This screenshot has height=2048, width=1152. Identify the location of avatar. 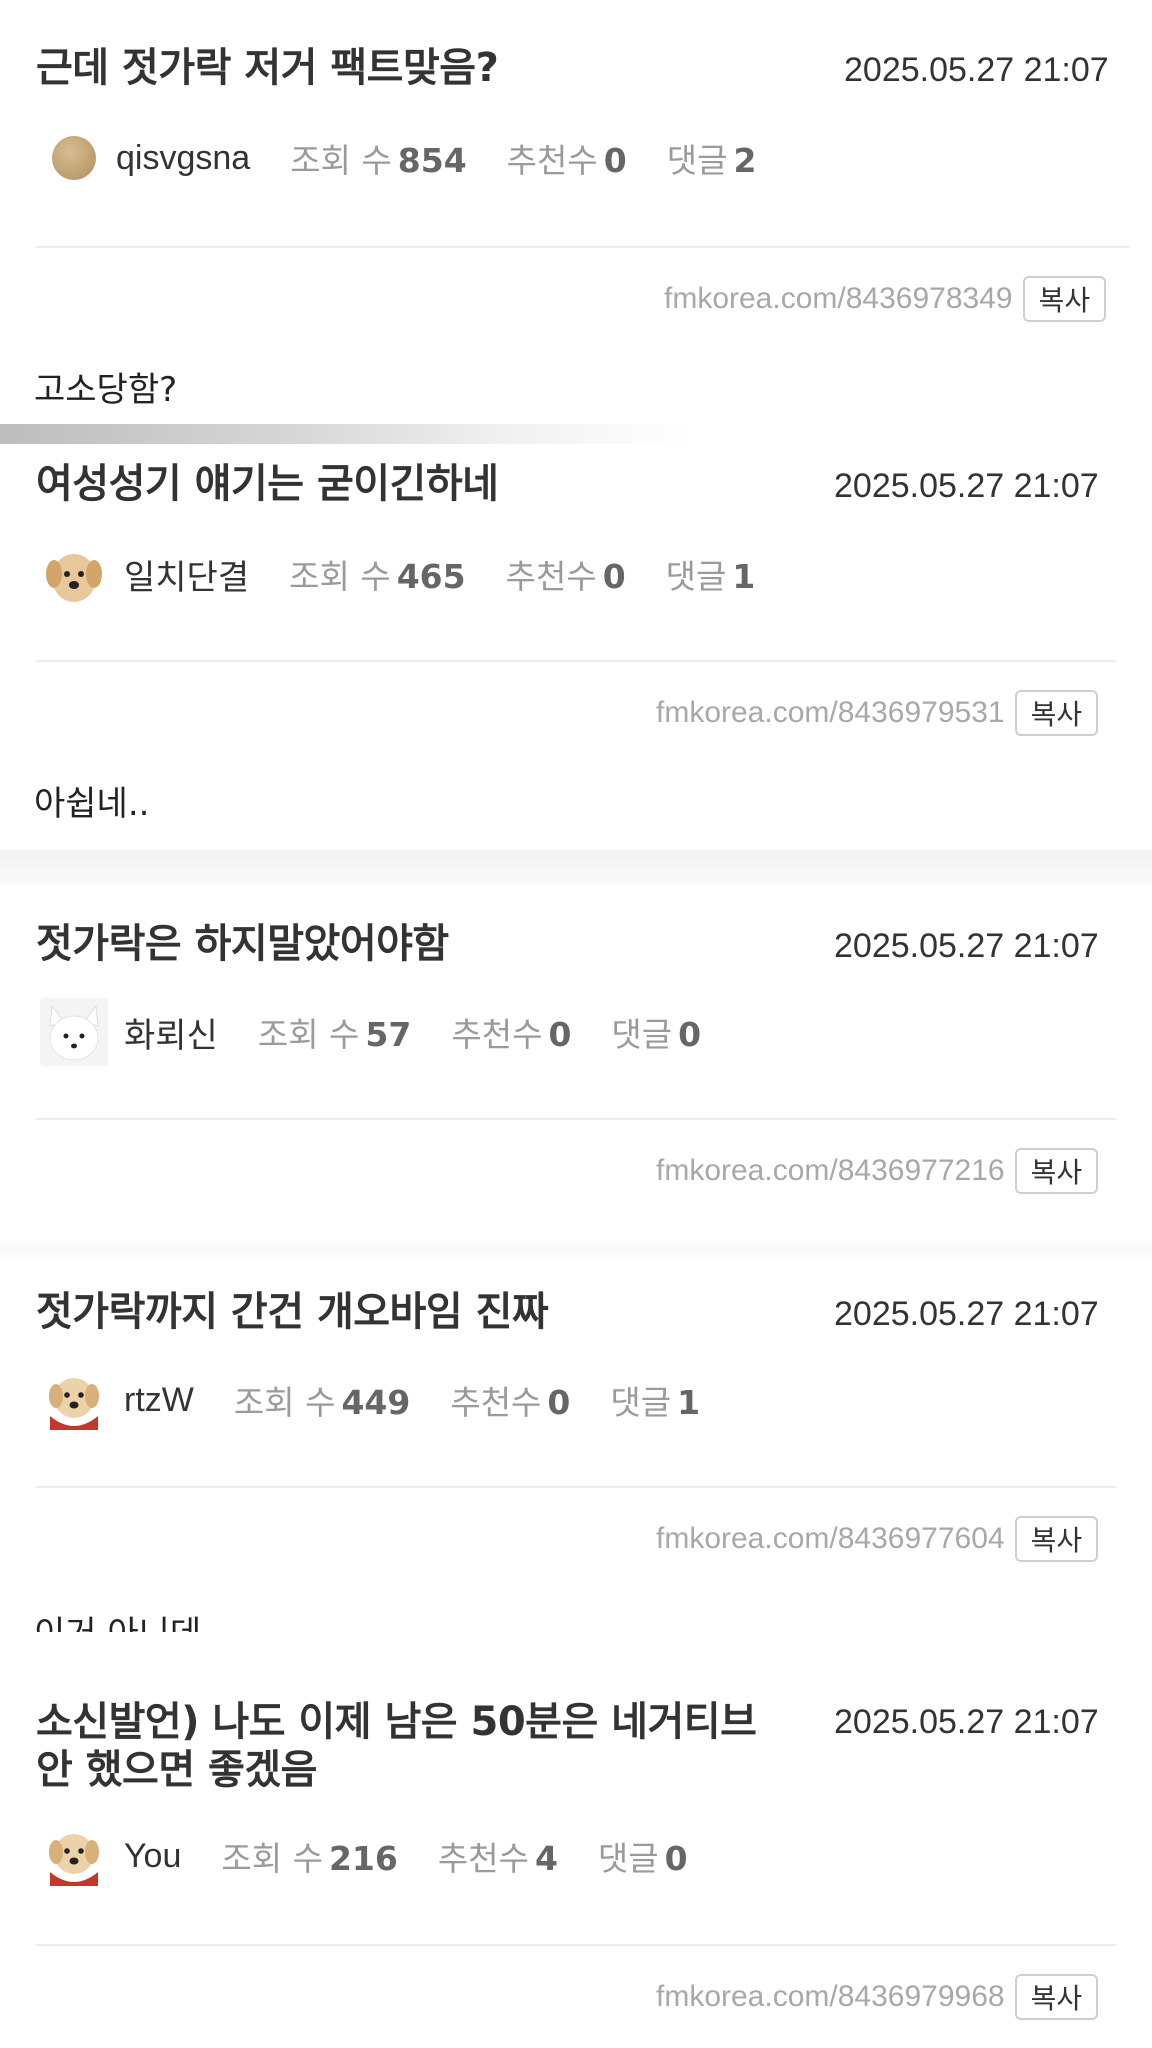
(74, 158).